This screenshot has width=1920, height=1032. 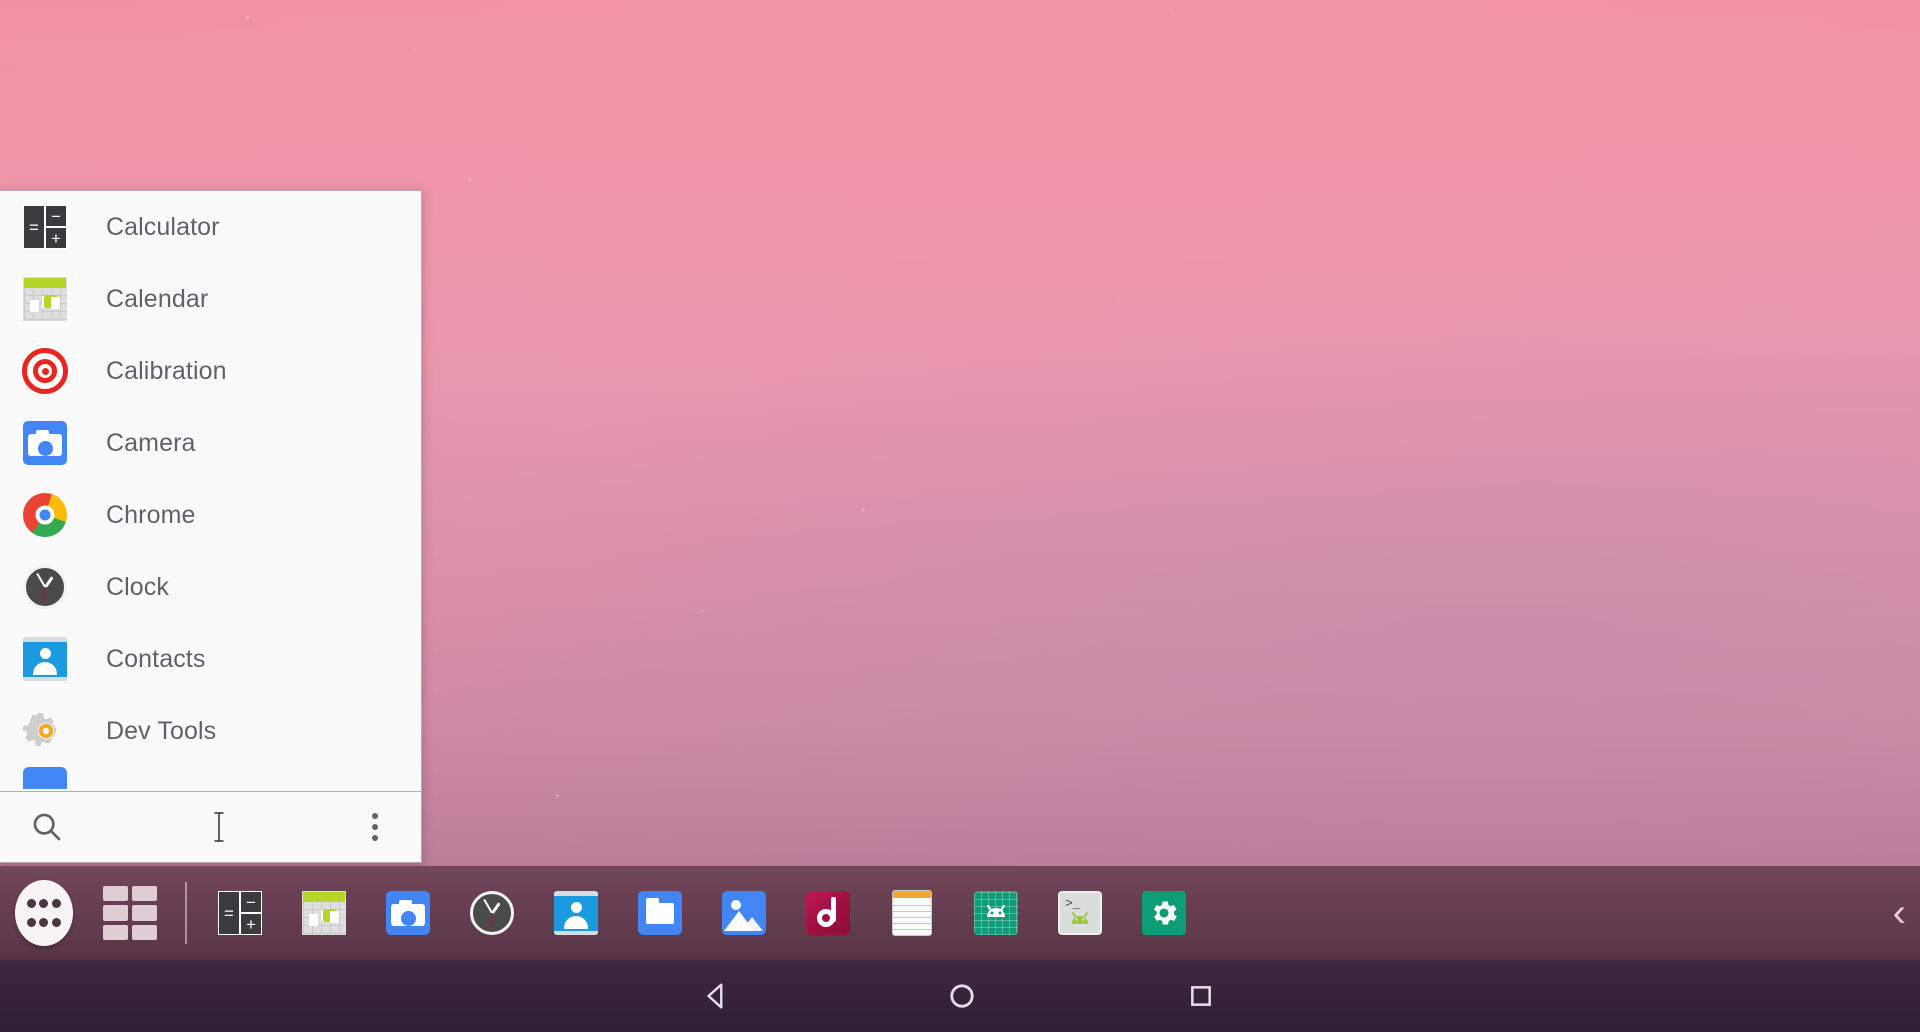 I want to click on taskbar-item-clock, so click(x=492, y=913).